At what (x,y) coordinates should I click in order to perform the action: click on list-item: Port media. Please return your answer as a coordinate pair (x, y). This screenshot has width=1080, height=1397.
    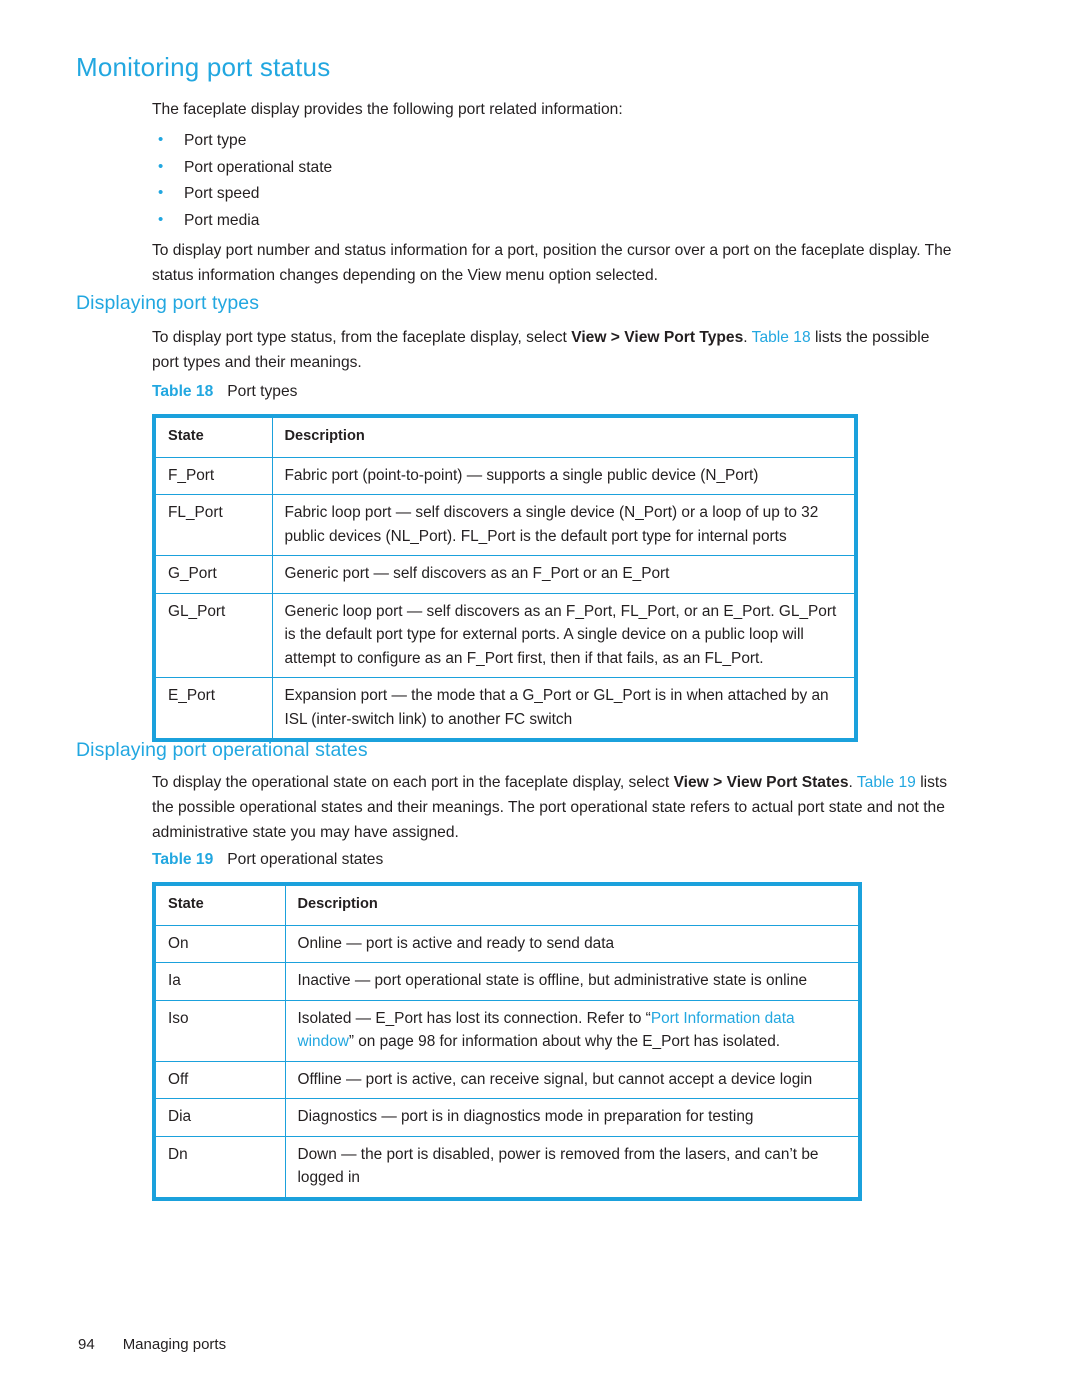
    Looking at the image, I should click on (242, 221).